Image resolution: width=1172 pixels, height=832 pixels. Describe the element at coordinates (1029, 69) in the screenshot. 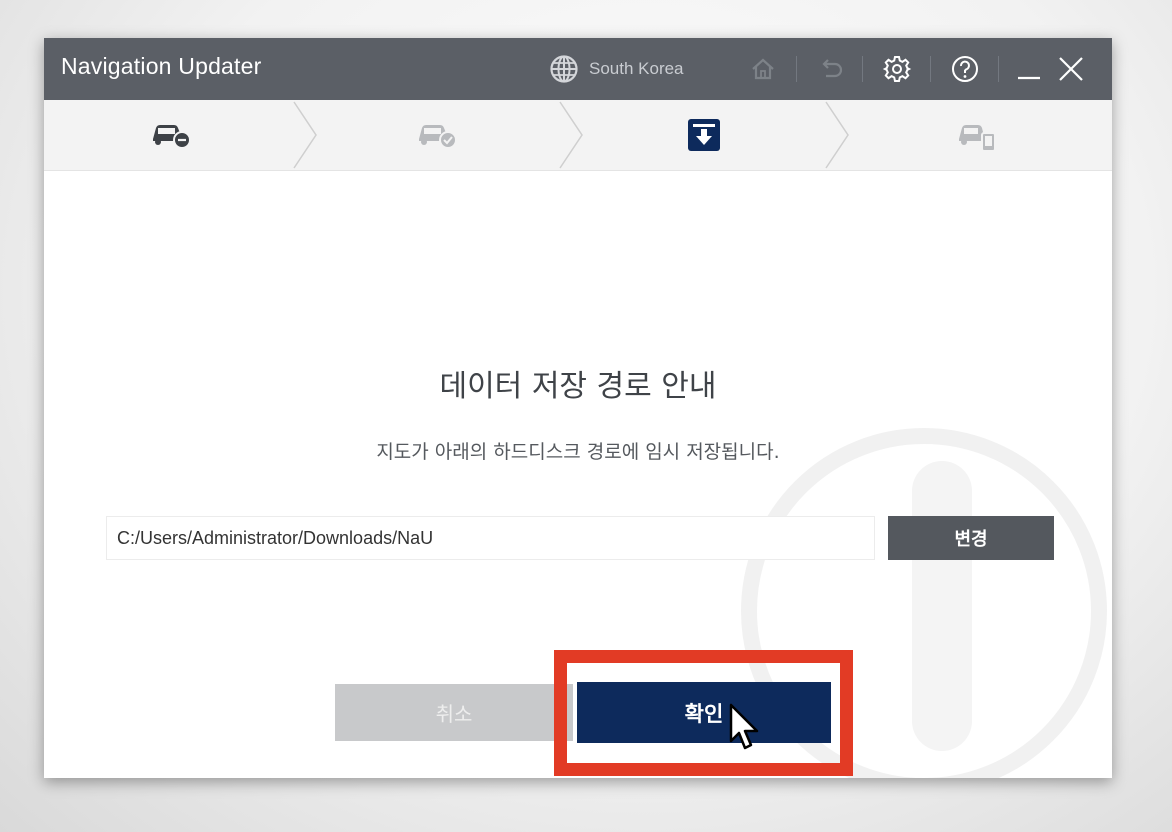

I see `minimize-button` at that location.